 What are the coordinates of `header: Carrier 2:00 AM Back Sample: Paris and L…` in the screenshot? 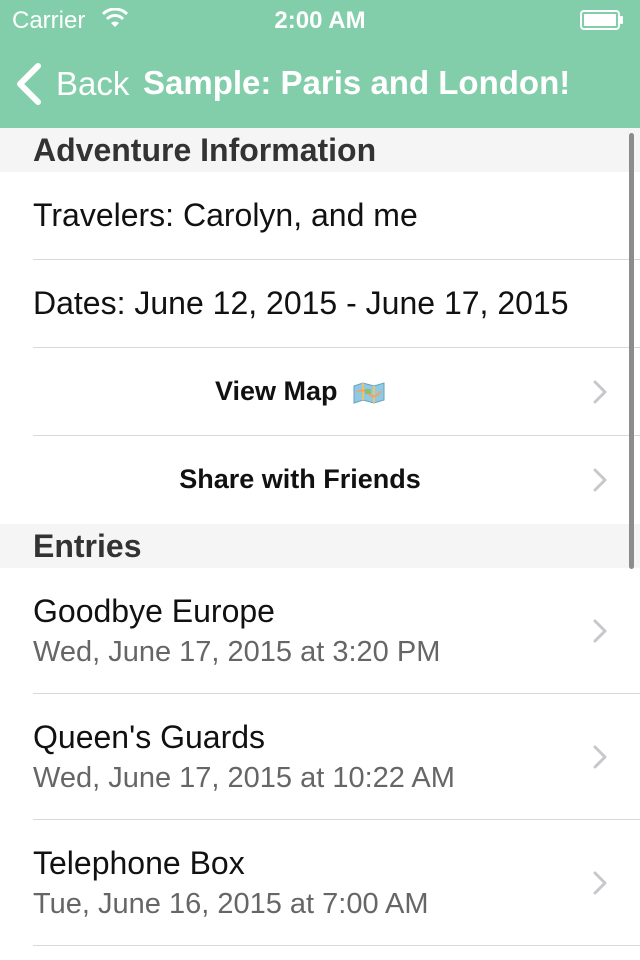 It's located at (320, 64).